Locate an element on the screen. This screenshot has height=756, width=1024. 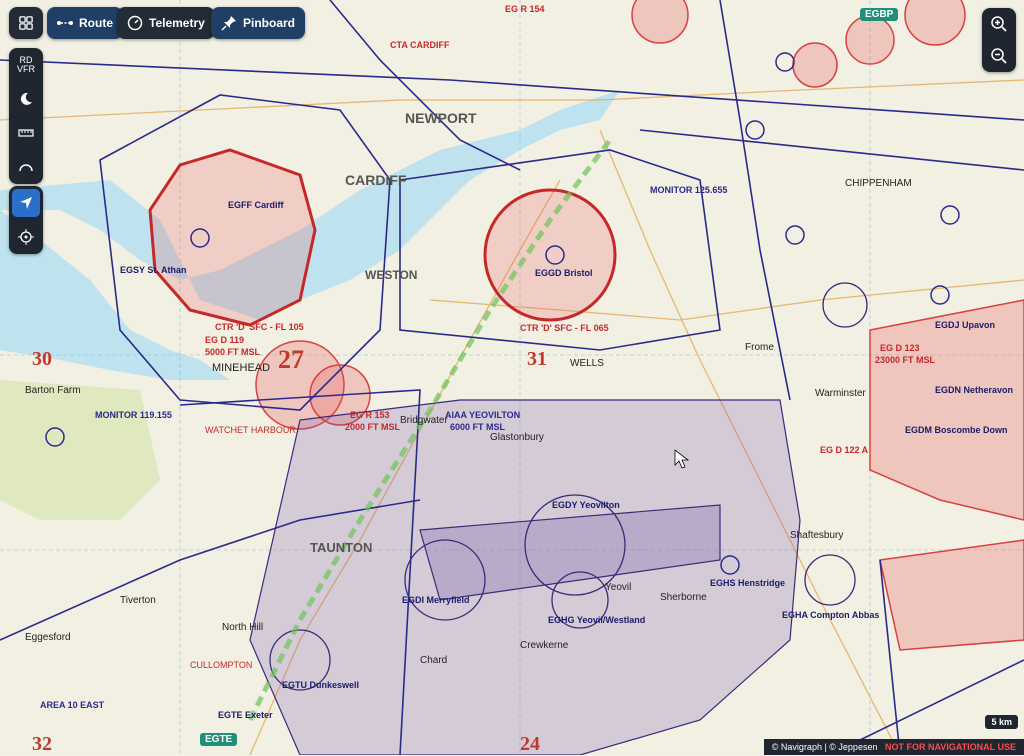
ruler-icon is located at coordinates (26, 133).